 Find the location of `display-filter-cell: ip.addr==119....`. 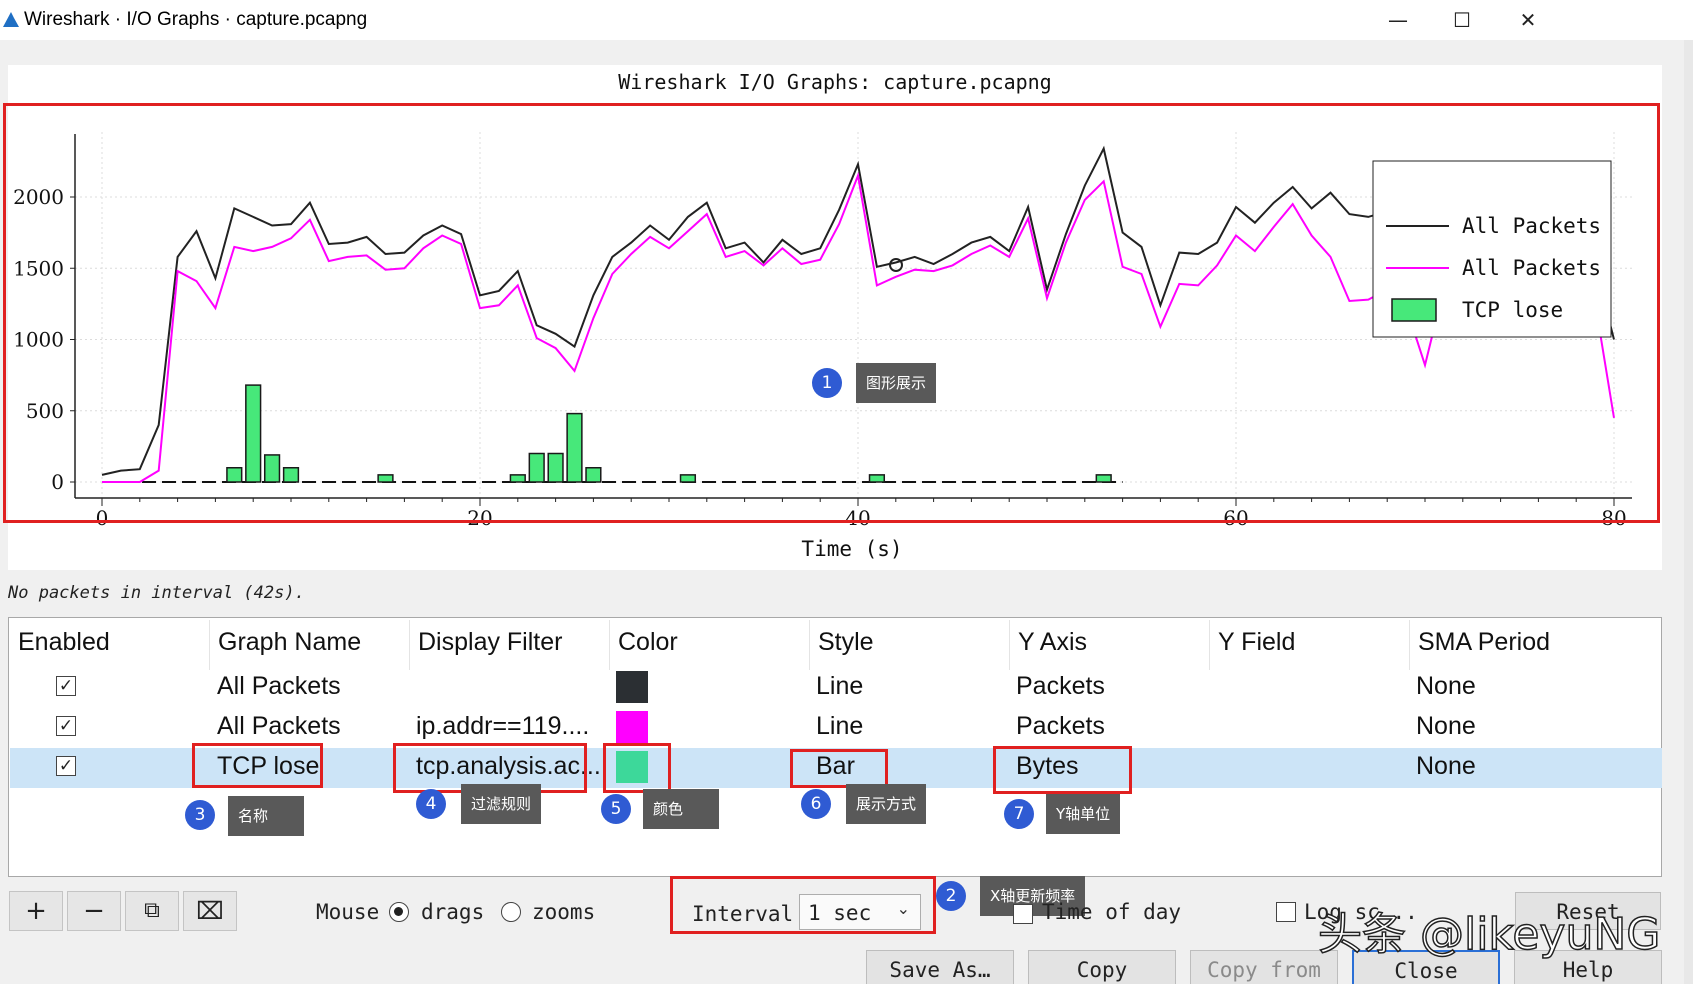

display-filter-cell: ip.addr==119.... is located at coordinates (502, 726).